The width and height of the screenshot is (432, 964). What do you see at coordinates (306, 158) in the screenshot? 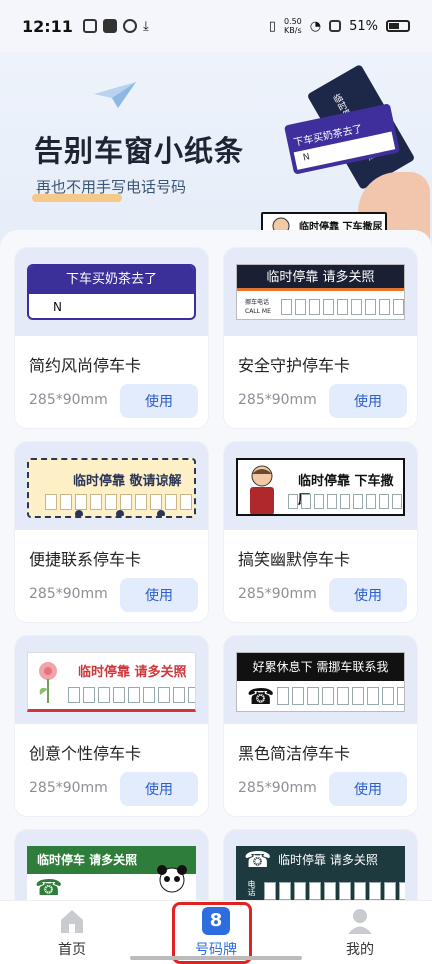
I see `hero-card-purple-sub: N` at bounding box center [306, 158].